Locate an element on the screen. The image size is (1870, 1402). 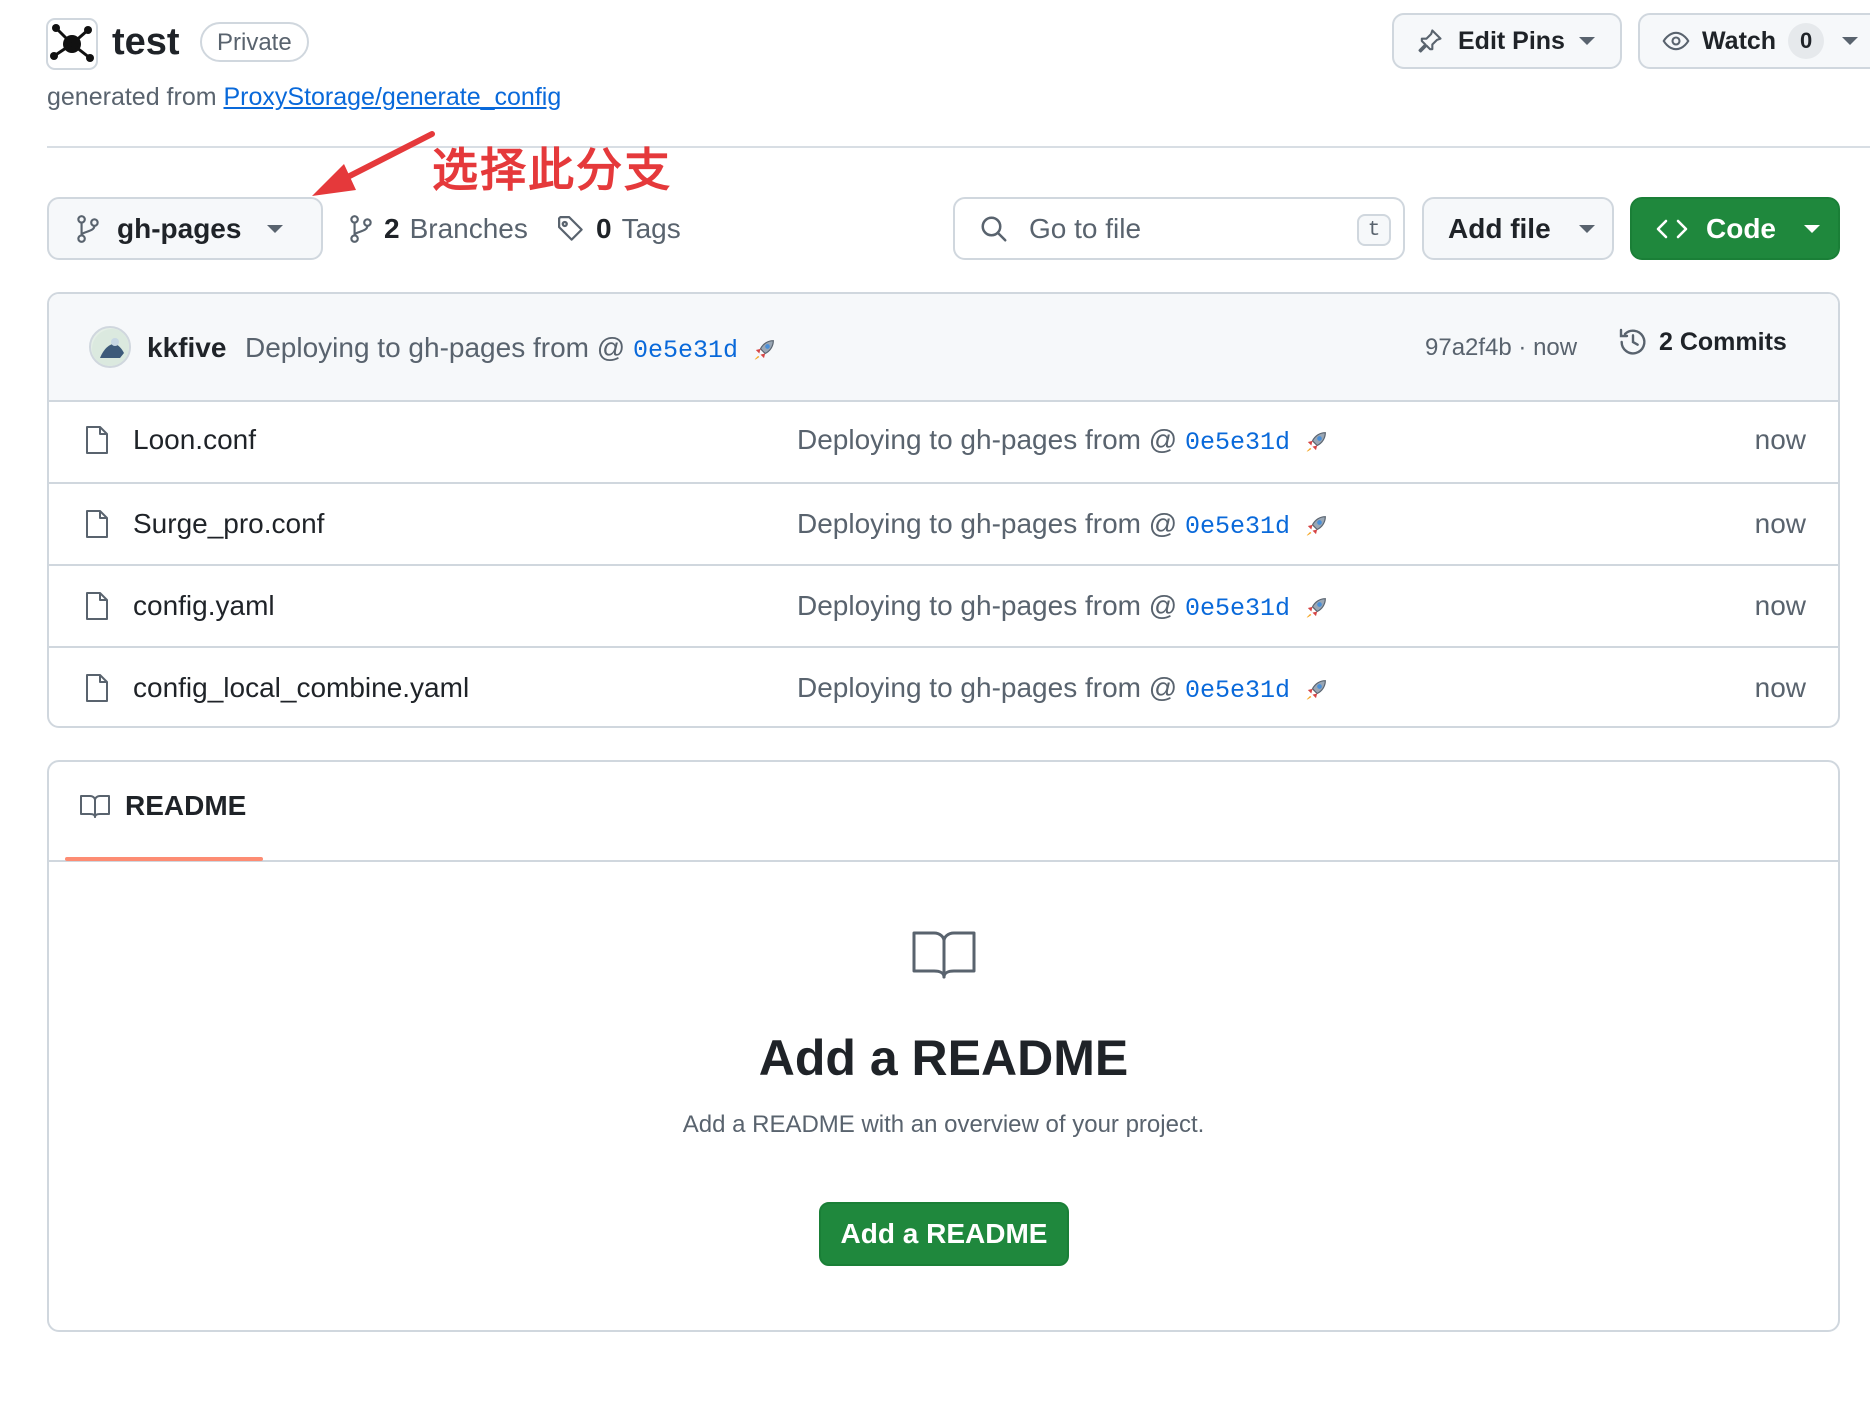
keyboard-shortcut-hint: t is located at coordinates (1374, 230).